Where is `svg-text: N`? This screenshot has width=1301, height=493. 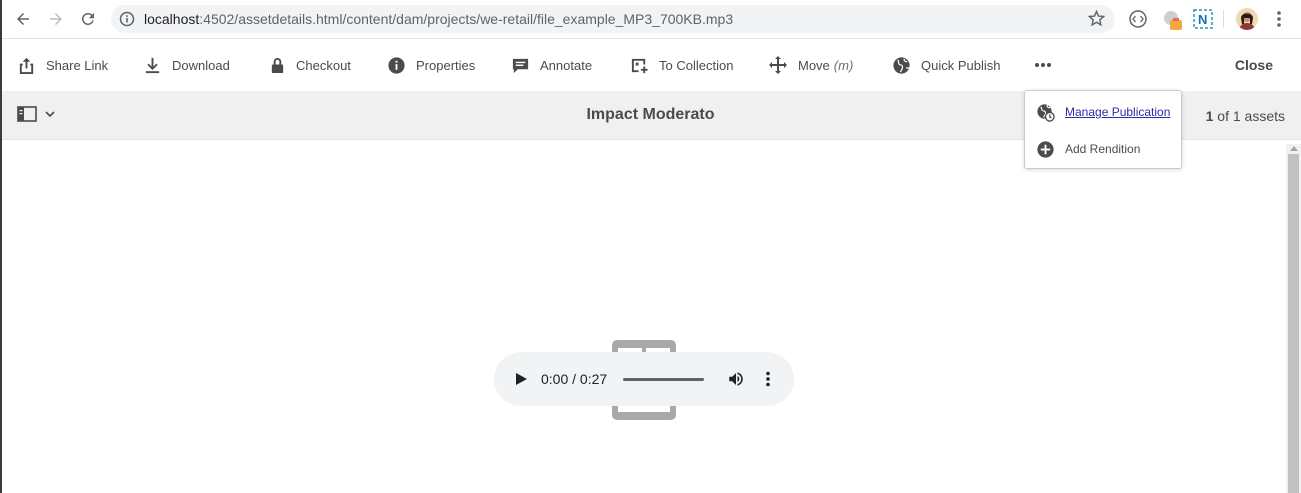
svg-text: N is located at coordinates (1202, 19).